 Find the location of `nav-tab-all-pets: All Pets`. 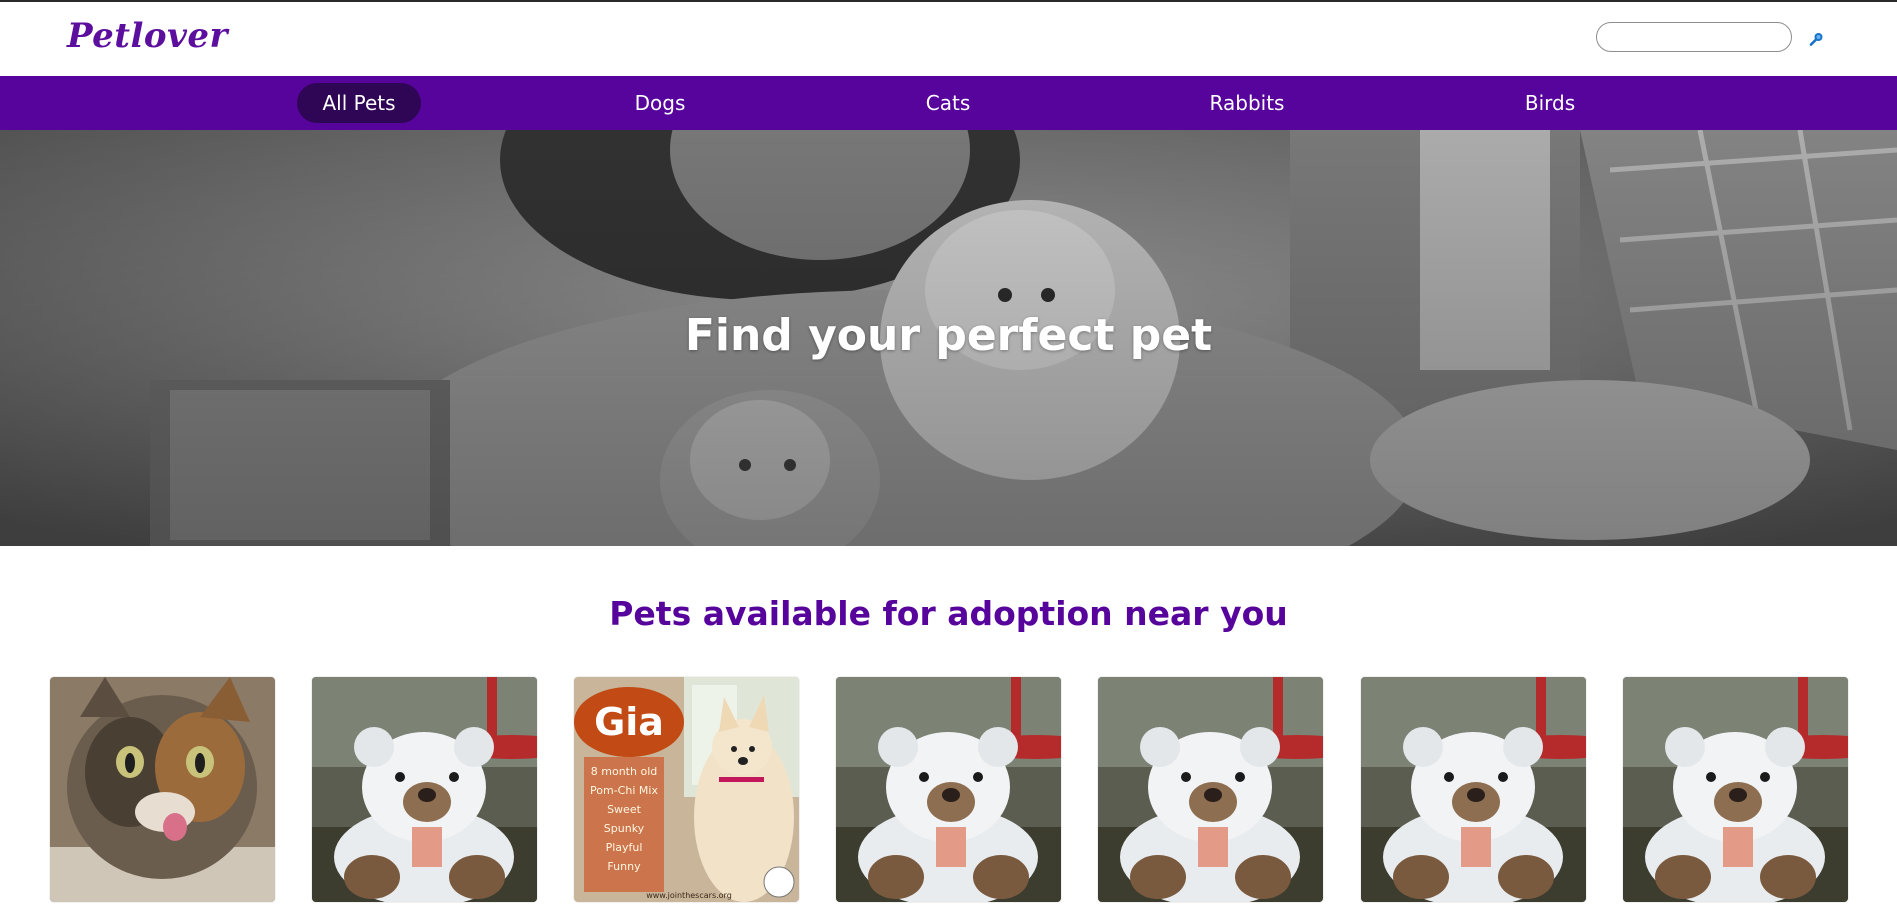

nav-tab-all-pets: All Pets is located at coordinates (359, 103).